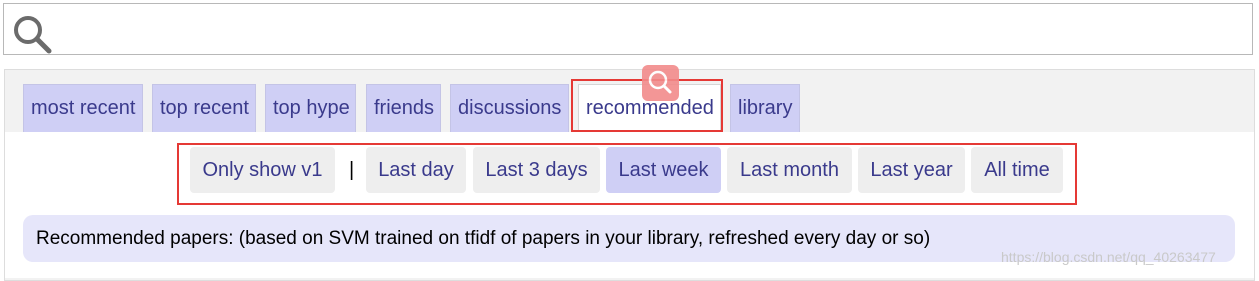 Image resolution: width=1259 pixels, height=281 pixels. What do you see at coordinates (204, 108) in the screenshot?
I see `tab-top-recent: top recent` at bounding box center [204, 108].